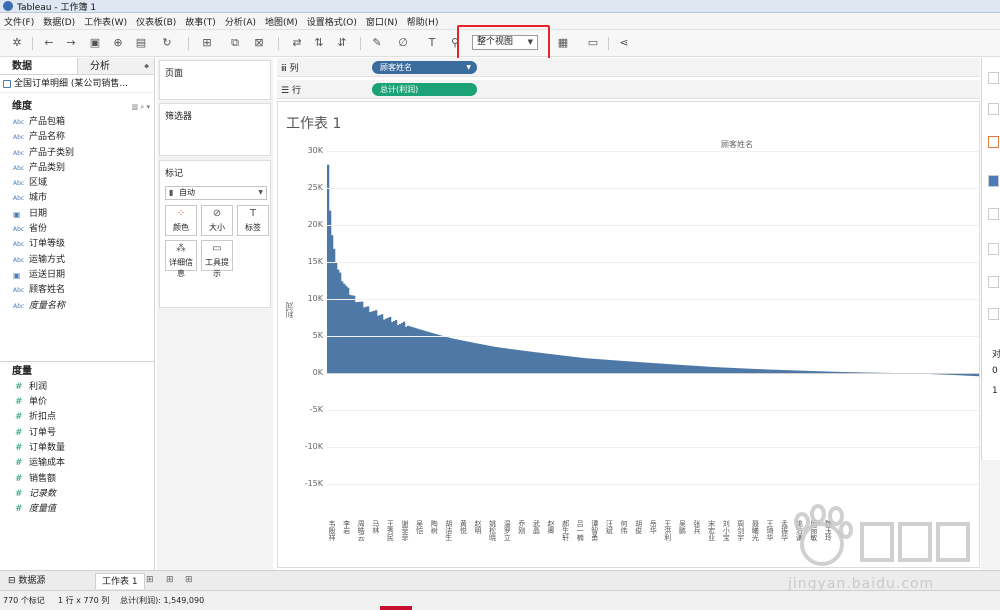 This screenshot has width=1000, height=610. What do you see at coordinates (59, 21) in the screenshot?
I see `menu-data: 数据(D)` at bounding box center [59, 21].